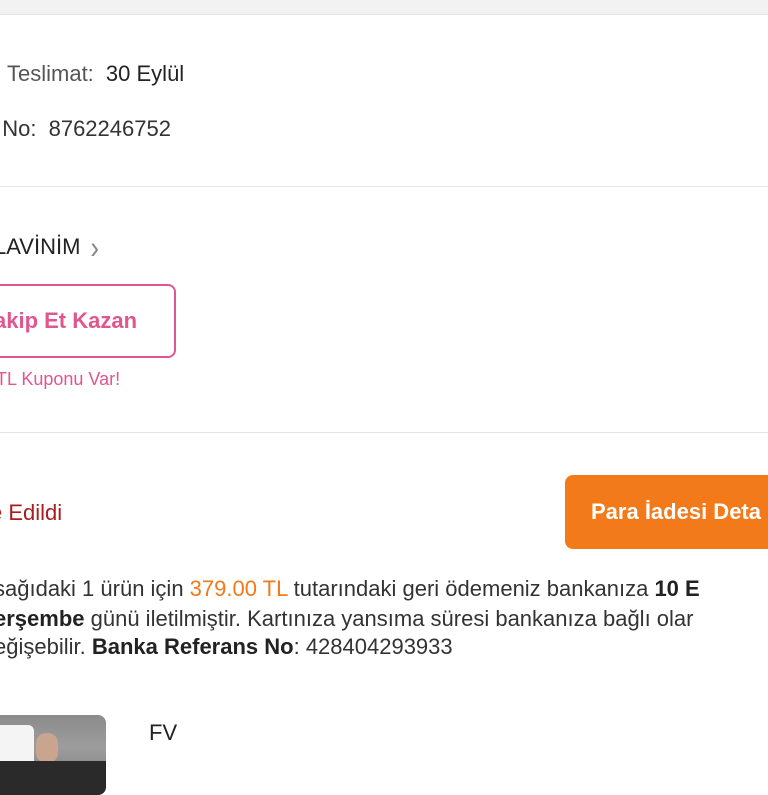 This screenshot has width=768, height=795. What do you see at coordinates (60, 379) in the screenshot?
I see `coupon-note: TL Kuponu Var!` at bounding box center [60, 379].